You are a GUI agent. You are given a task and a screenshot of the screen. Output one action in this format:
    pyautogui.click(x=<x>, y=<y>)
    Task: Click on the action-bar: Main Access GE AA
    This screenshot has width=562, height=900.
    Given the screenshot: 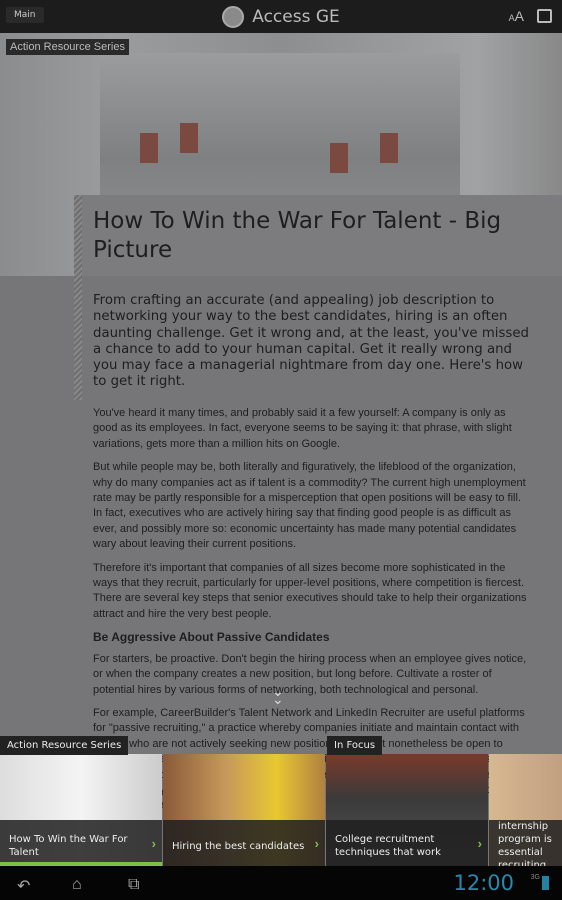 What is the action you would take?
    pyautogui.click(x=281, y=16)
    